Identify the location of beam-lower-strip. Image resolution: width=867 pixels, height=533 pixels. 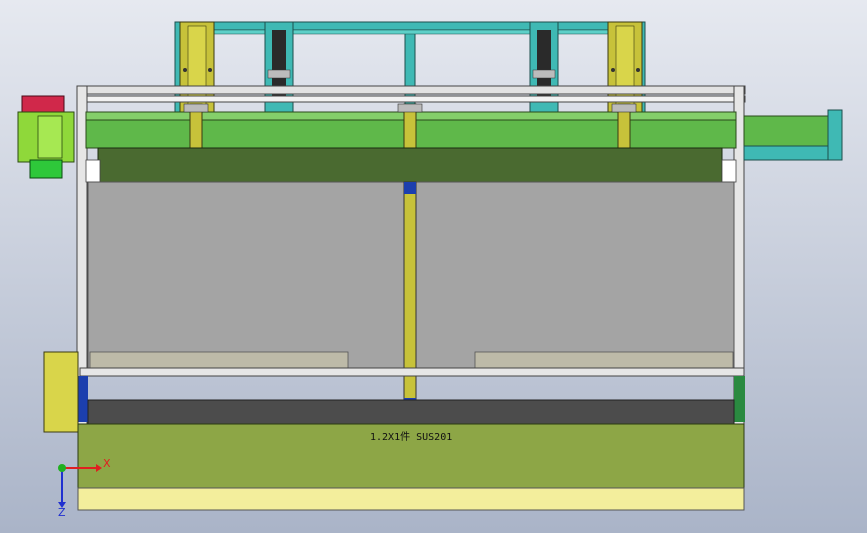
(410, 165).